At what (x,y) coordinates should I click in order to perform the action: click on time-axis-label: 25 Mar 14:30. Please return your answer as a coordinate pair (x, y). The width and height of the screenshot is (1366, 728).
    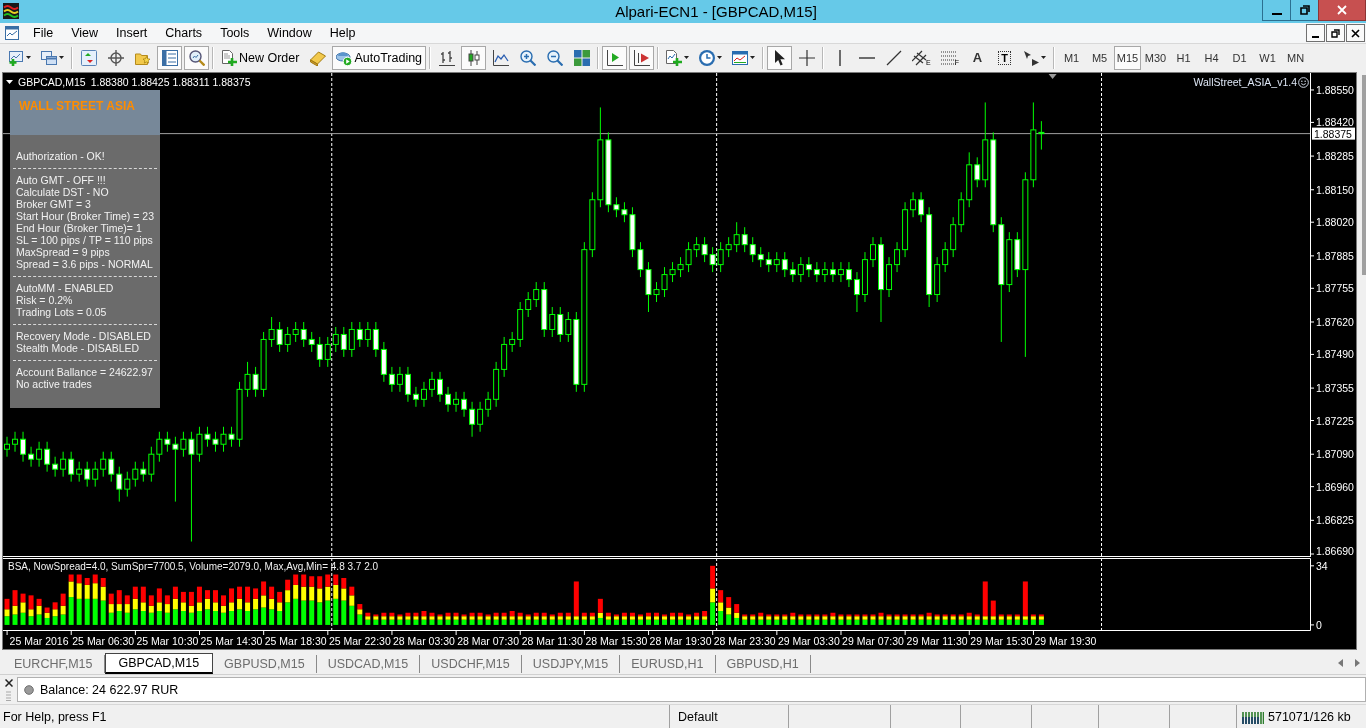
    Looking at the image, I should click on (231, 641).